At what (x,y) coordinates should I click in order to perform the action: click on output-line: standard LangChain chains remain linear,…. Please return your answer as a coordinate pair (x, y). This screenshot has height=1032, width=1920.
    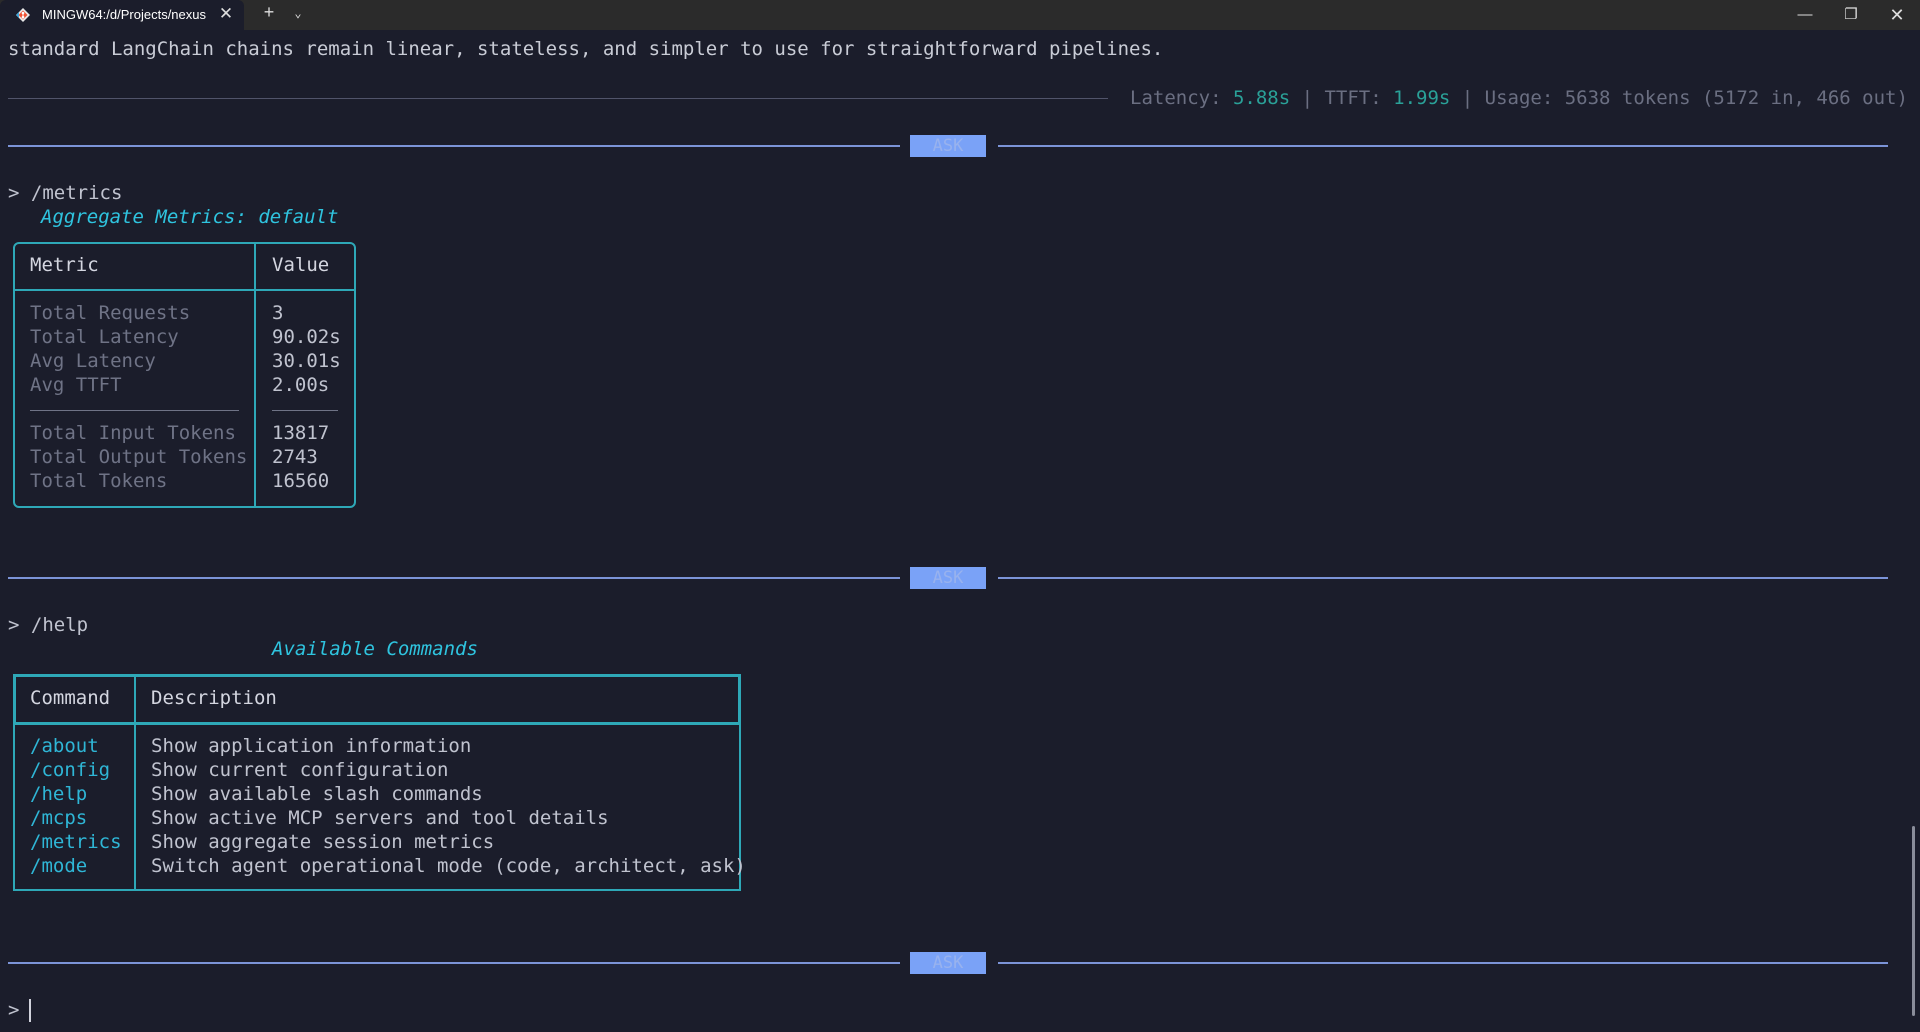
    Looking at the image, I should click on (586, 49).